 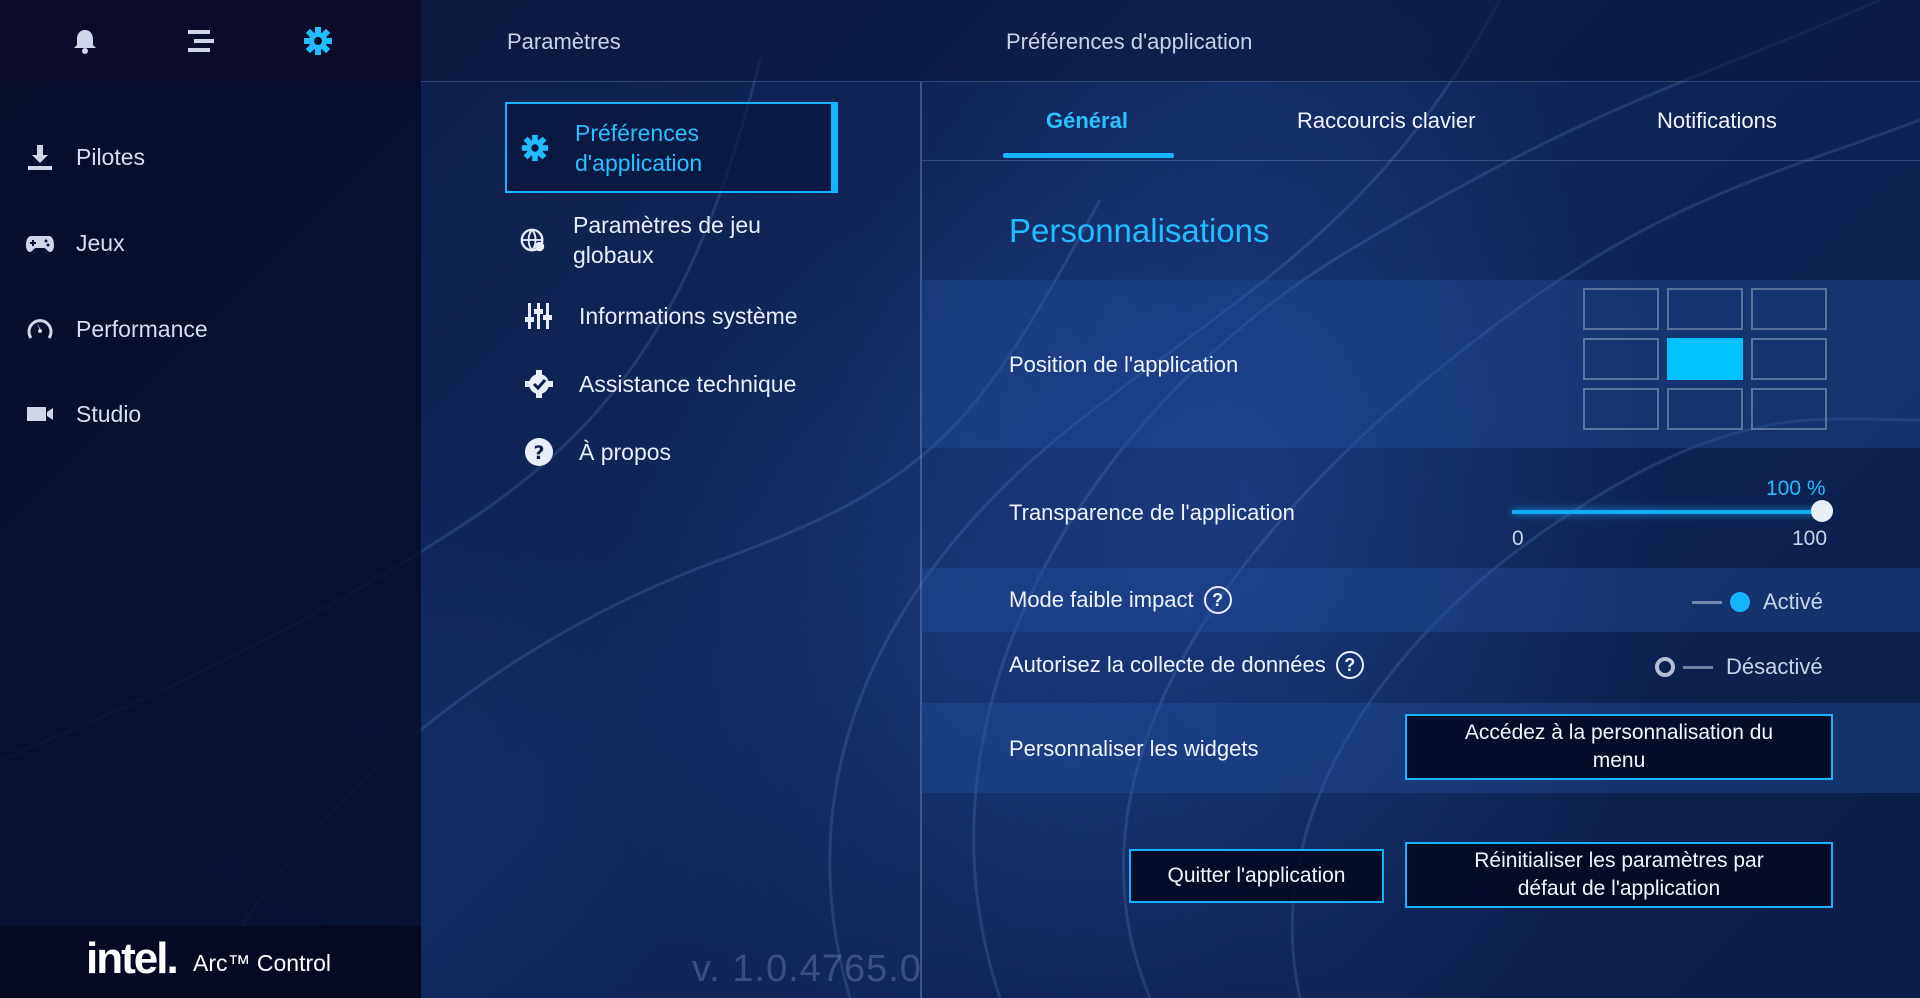 What do you see at coordinates (1796, 488) in the screenshot?
I see `transparency-value: 100 %` at bounding box center [1796, 488].